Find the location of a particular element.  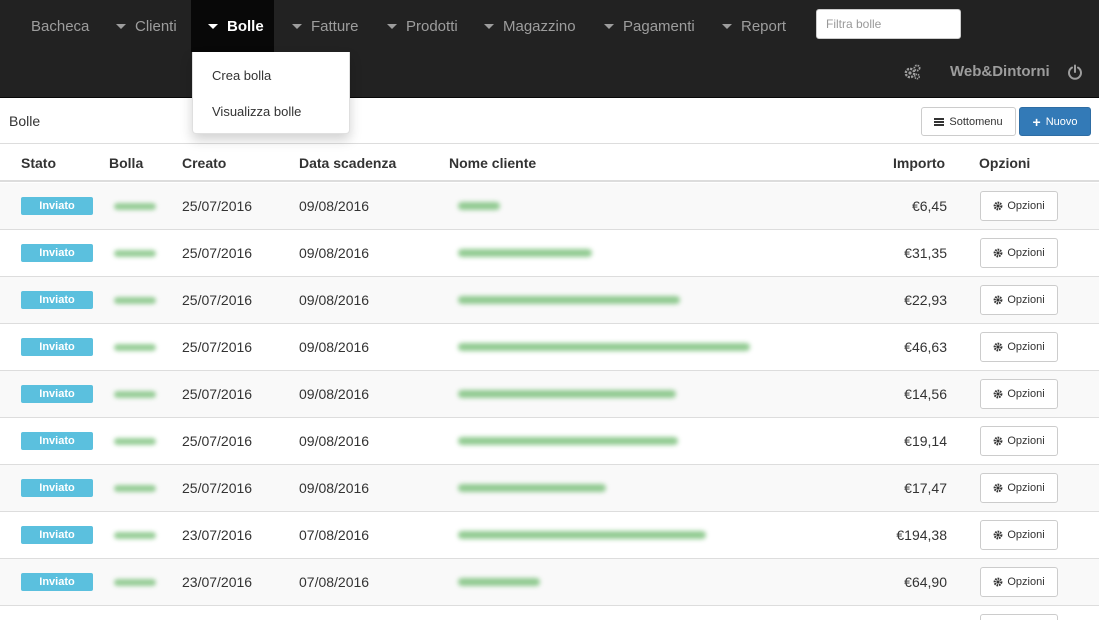

amount: €31,35 is located at coordinates (925, 253).